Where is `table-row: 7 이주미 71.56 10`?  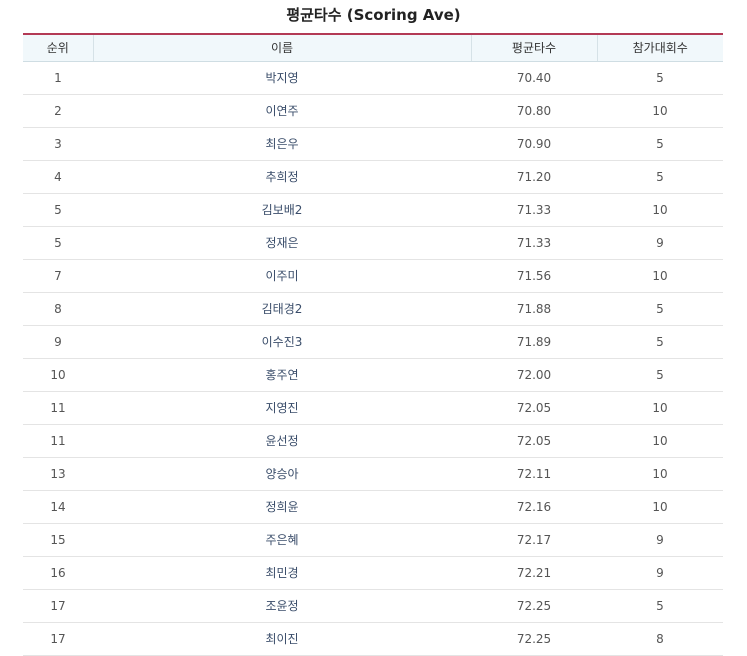
table-row: 7 이주미 71.56 10 is located at coordinates (373, 276).